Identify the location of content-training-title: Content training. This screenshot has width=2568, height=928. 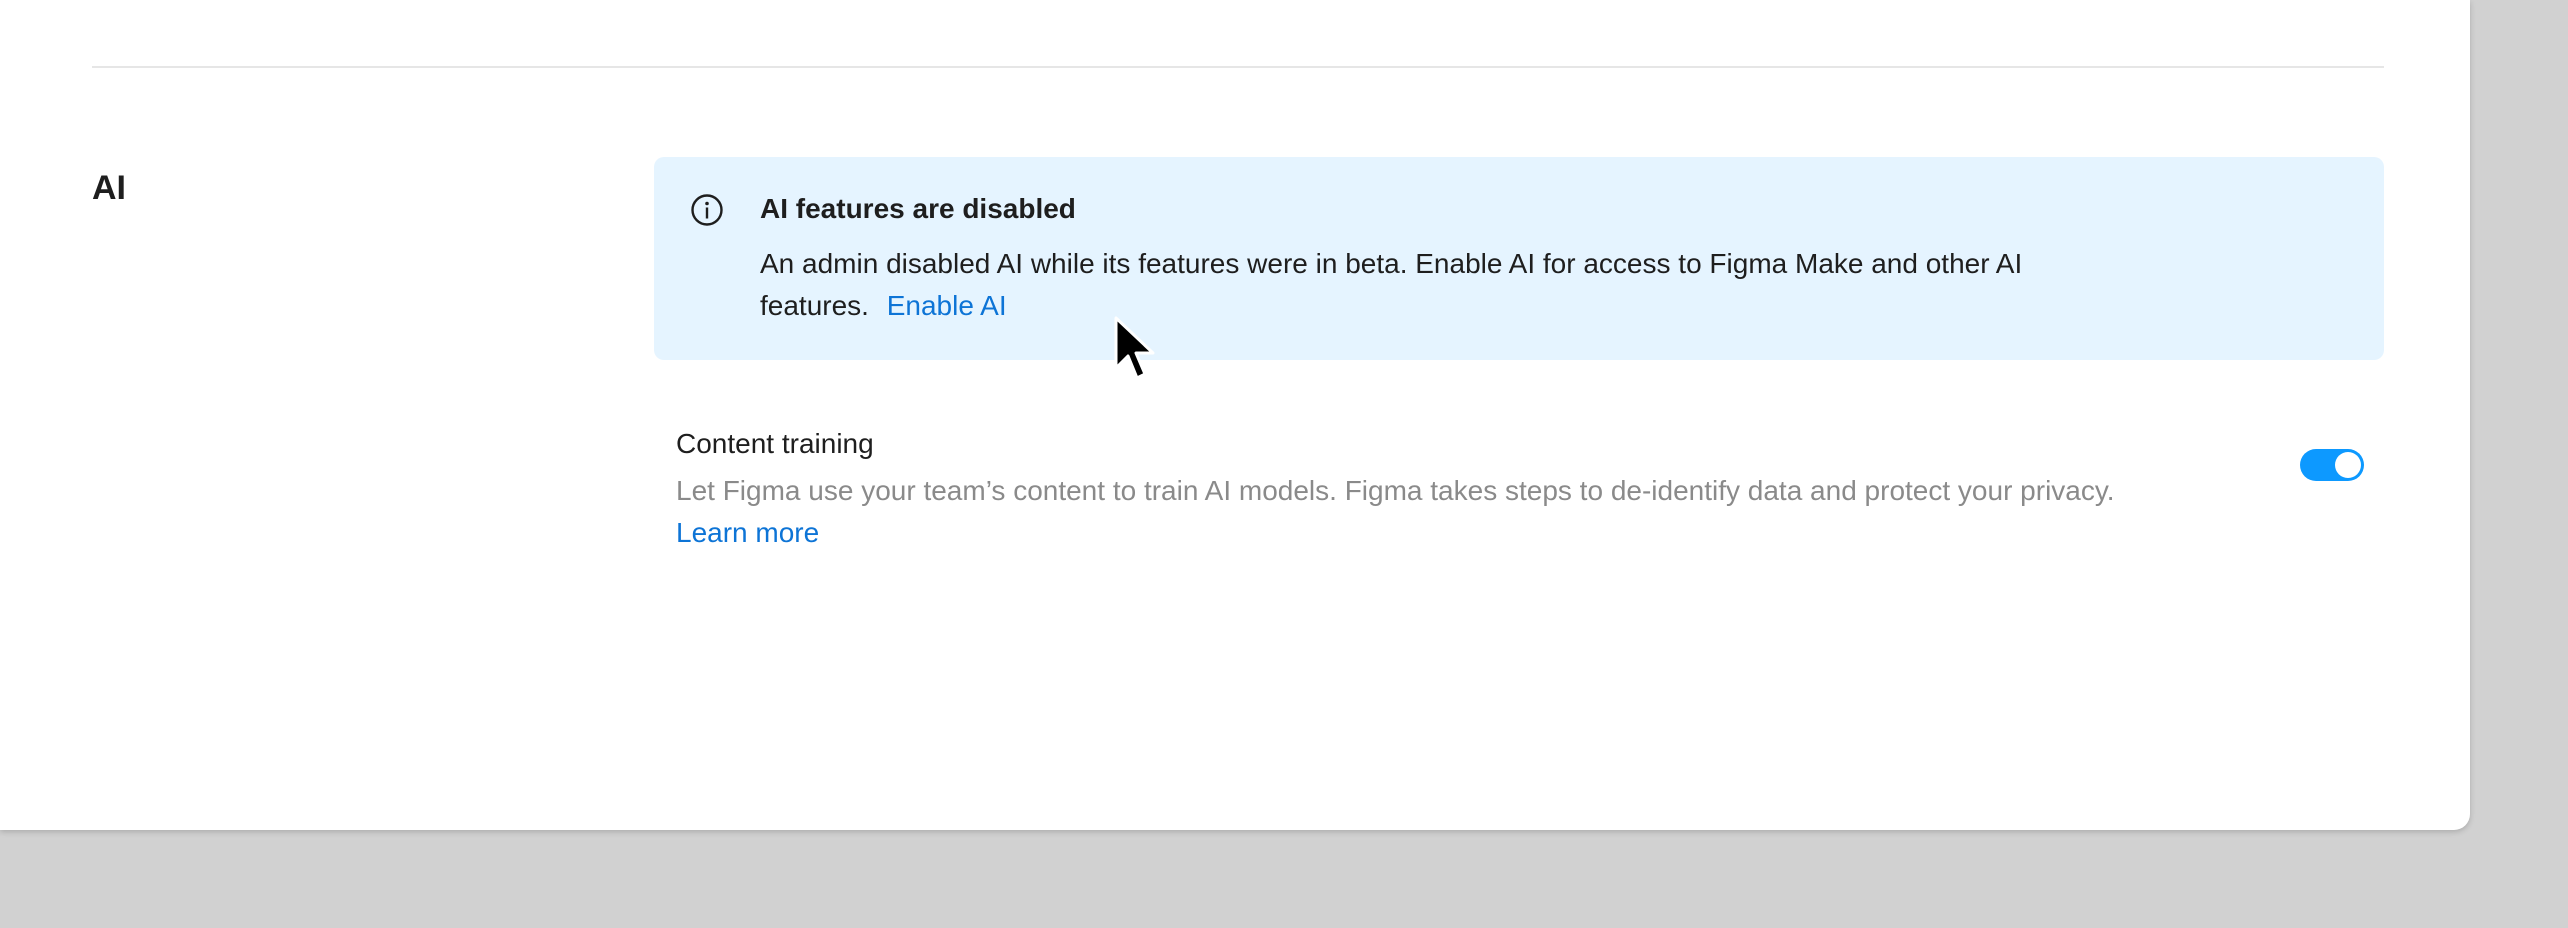
(775, 443).